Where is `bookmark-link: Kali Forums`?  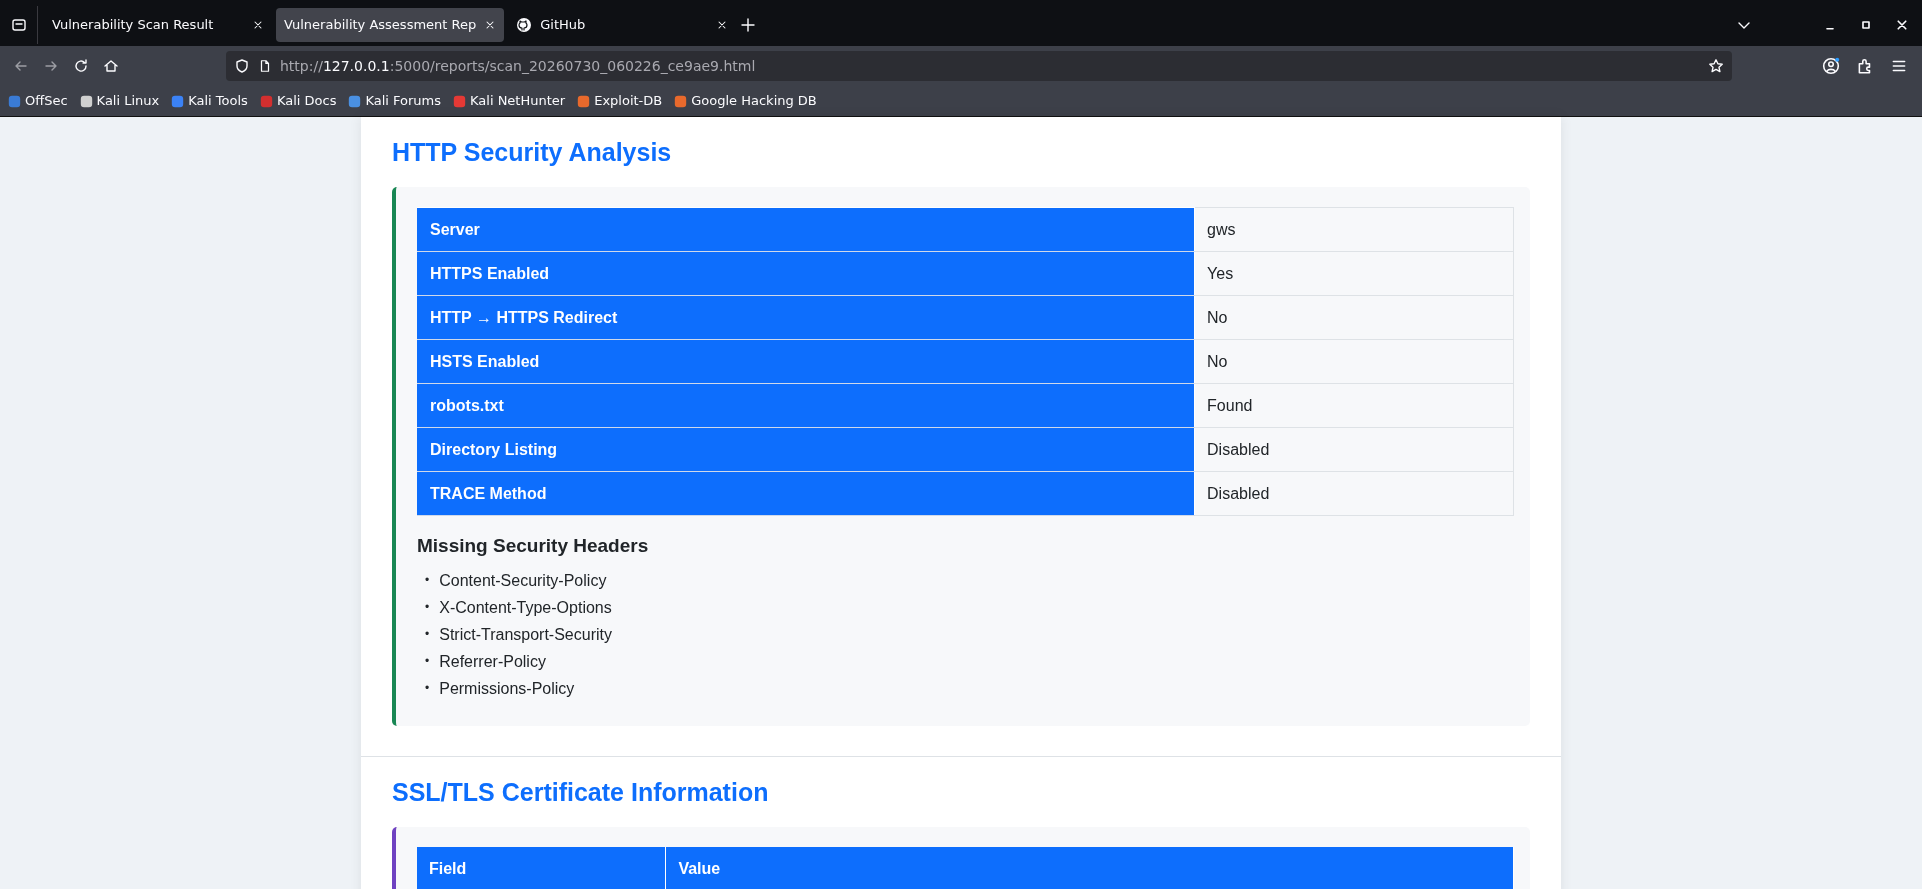 bookmark-link: Kali Forums is located at coordinates (395, 101).